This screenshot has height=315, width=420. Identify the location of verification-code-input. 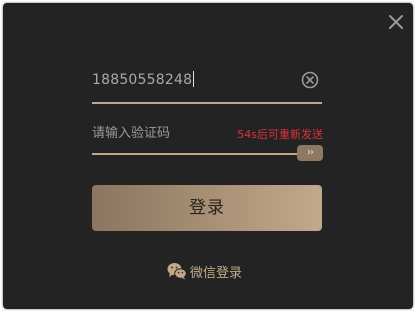
(157, 133).